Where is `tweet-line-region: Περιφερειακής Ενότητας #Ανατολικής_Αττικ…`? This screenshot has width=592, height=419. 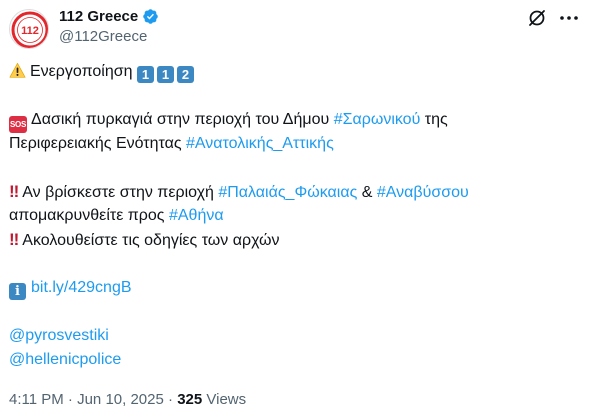
tweet-line-region: Περιφερειακής Ενότητας #Ανατολικής_Αττικ… is located at coordinates (294, 144).